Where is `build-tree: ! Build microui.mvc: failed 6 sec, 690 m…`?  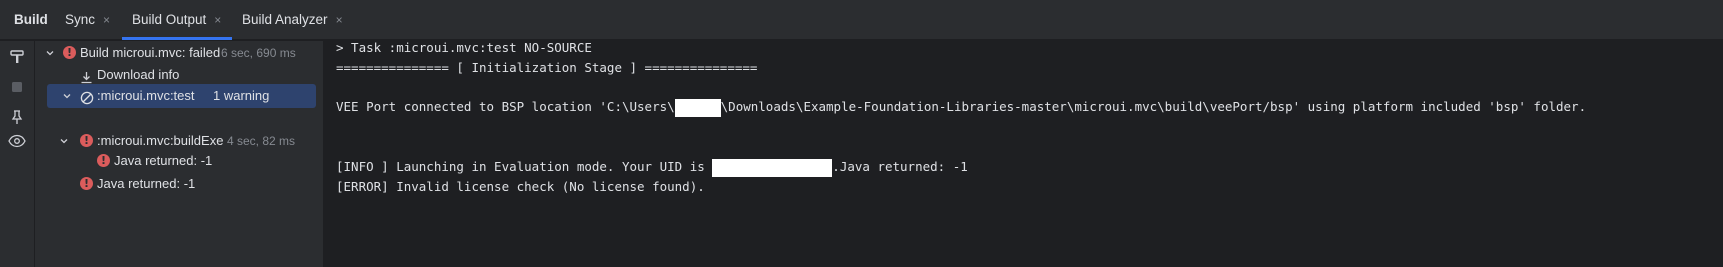
build-tree: ! Build microui.mvc: failed 6 sec, 690 m… is located at coordinates (179, 154).